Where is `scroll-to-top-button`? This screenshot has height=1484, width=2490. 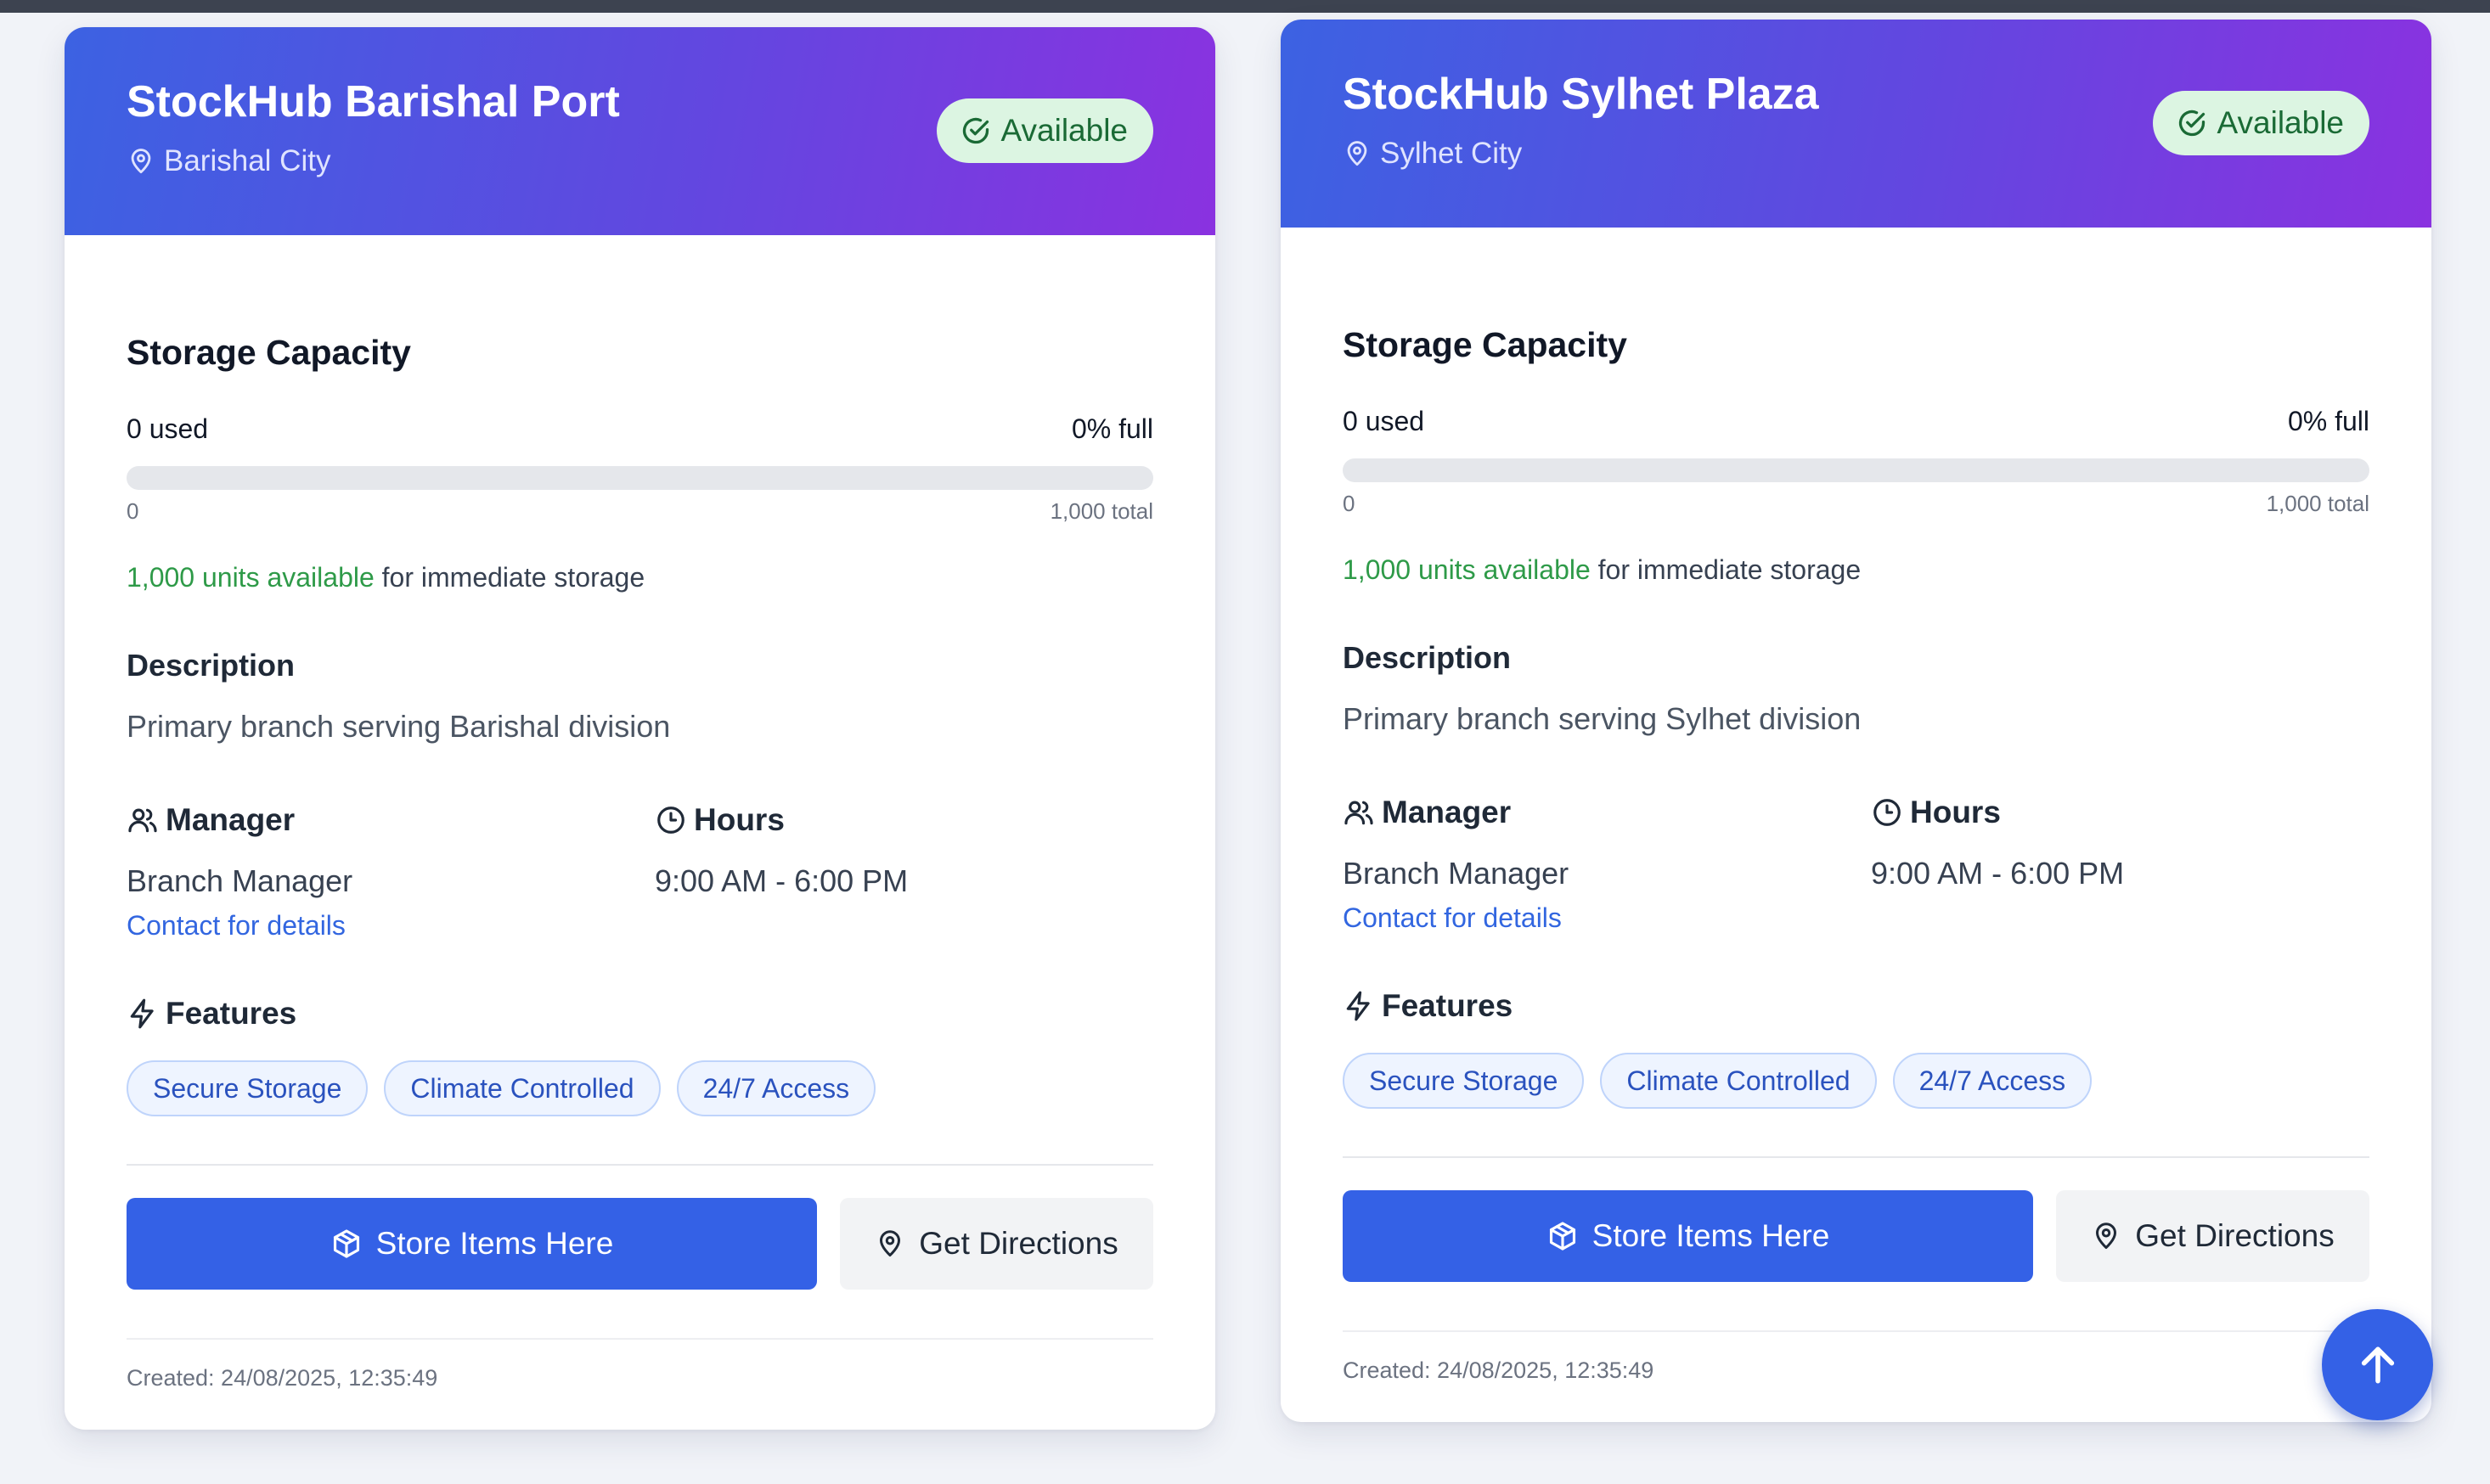 scroll-to-top-button is located at coordinates (2377, 1364).